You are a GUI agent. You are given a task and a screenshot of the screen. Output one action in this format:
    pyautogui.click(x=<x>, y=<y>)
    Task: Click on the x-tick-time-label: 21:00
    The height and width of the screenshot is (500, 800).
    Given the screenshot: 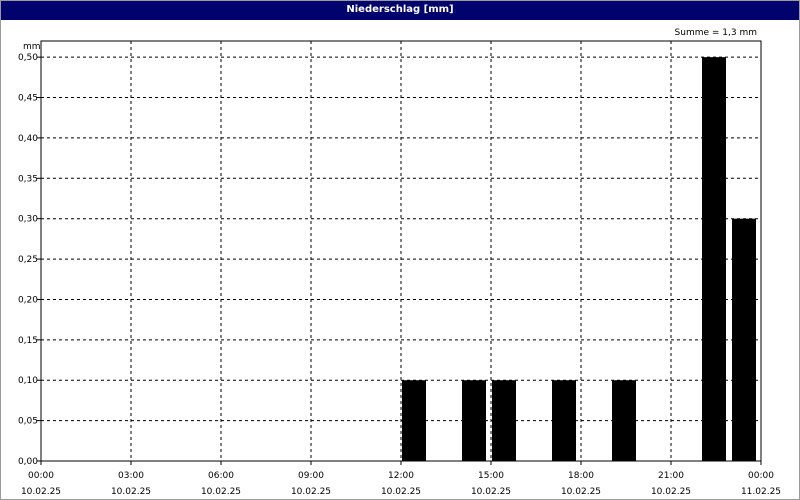 What is the action you would take?
    pyautogui.click(x=671, y=476)
    